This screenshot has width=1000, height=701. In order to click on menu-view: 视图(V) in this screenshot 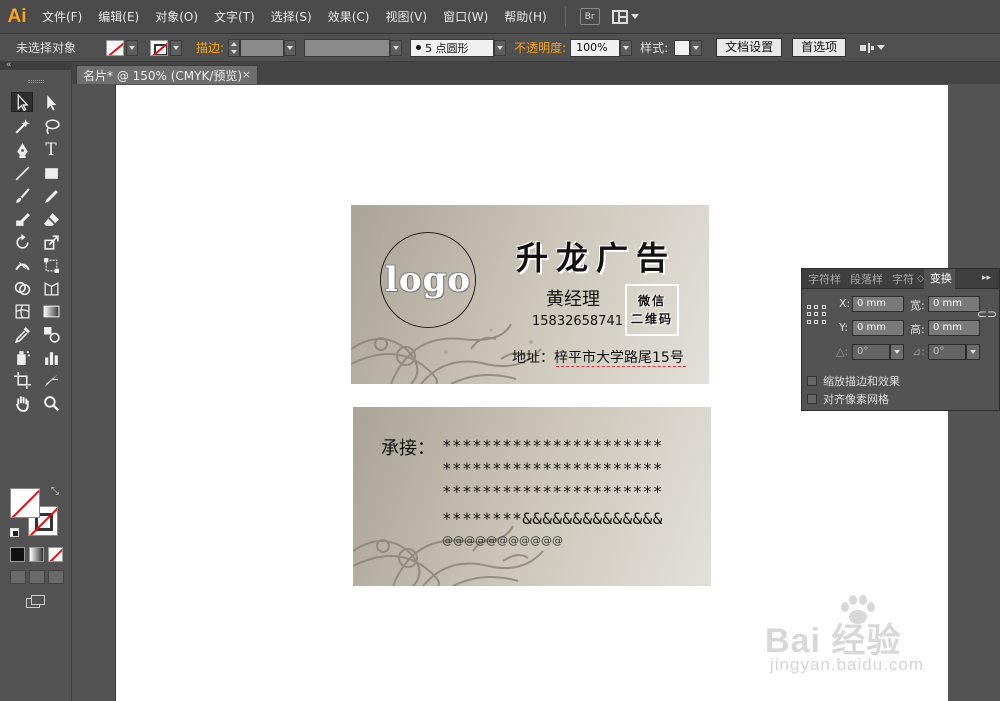, I will do `click(406, 17)`.